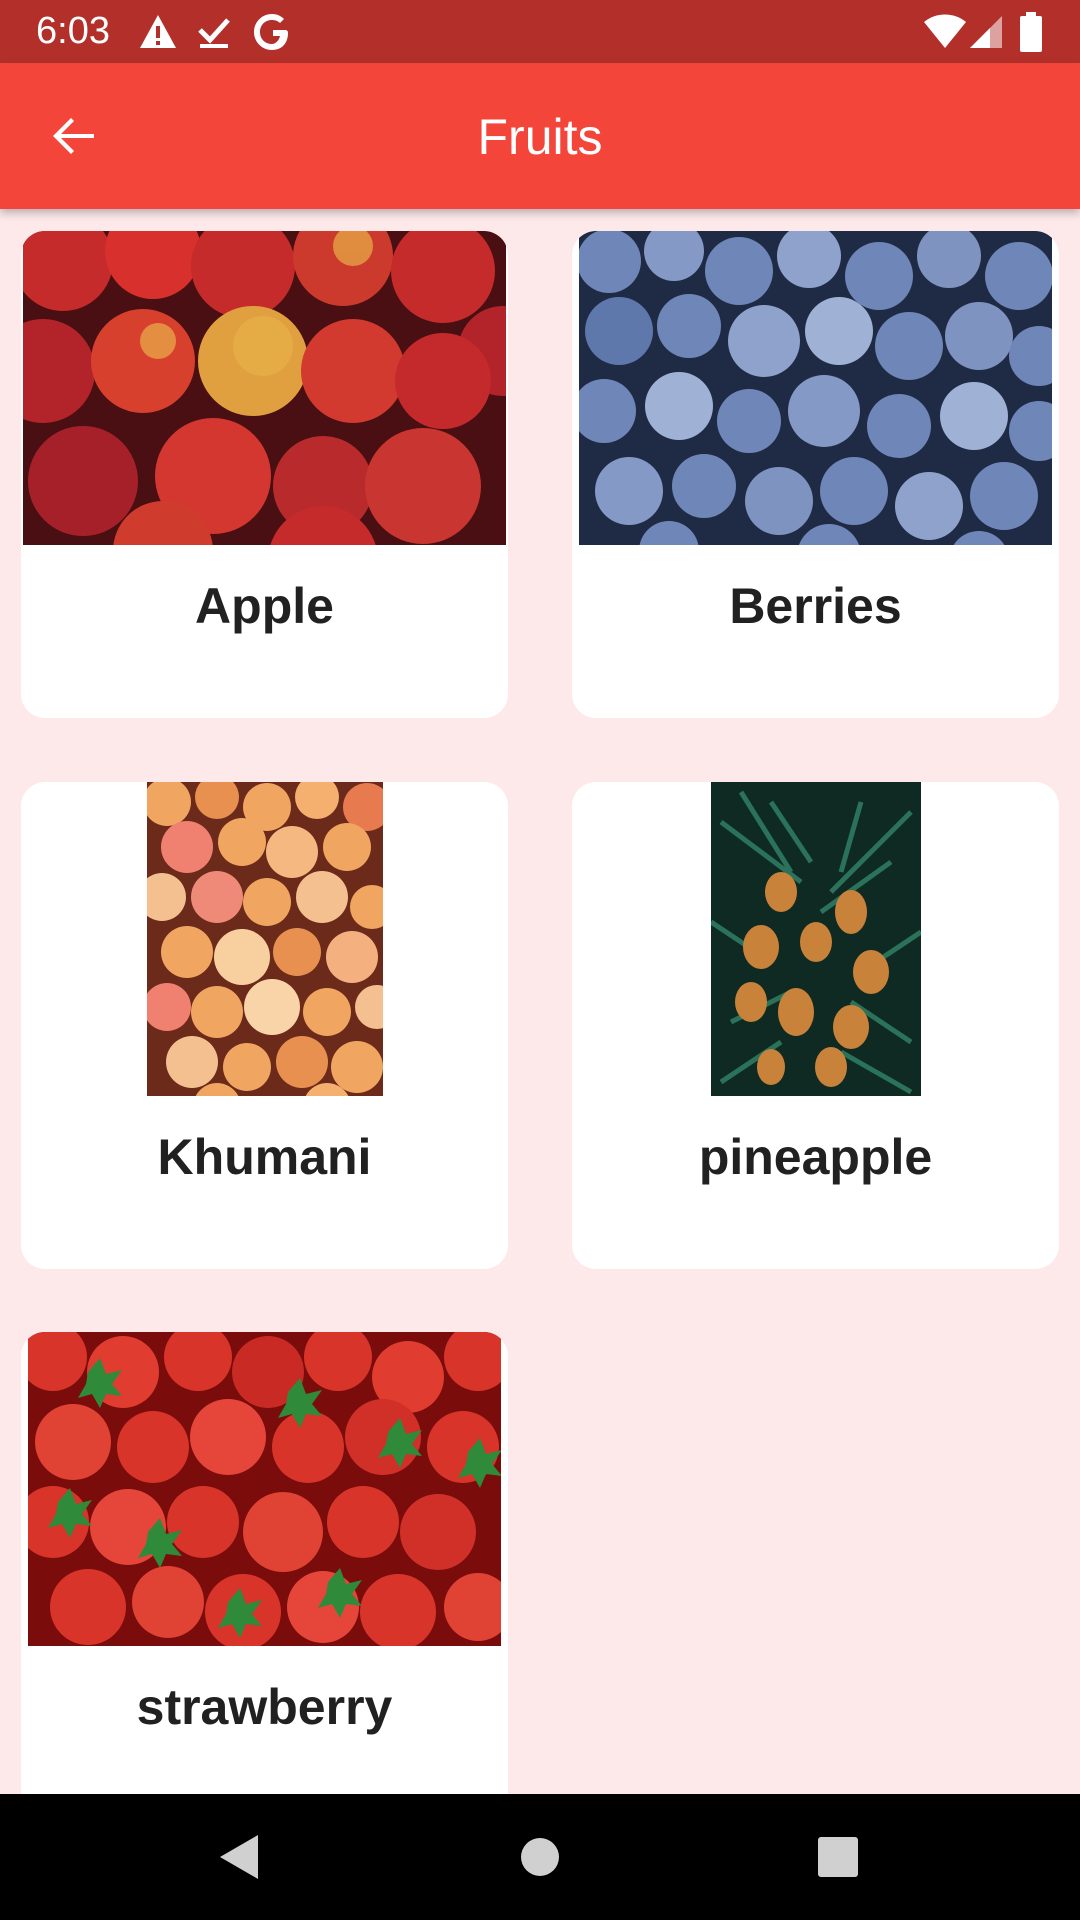  What do you see at coordinates (540, 31) in the screenshot?
I see `status-bar: 6:03` at bounding box center [540, 31].